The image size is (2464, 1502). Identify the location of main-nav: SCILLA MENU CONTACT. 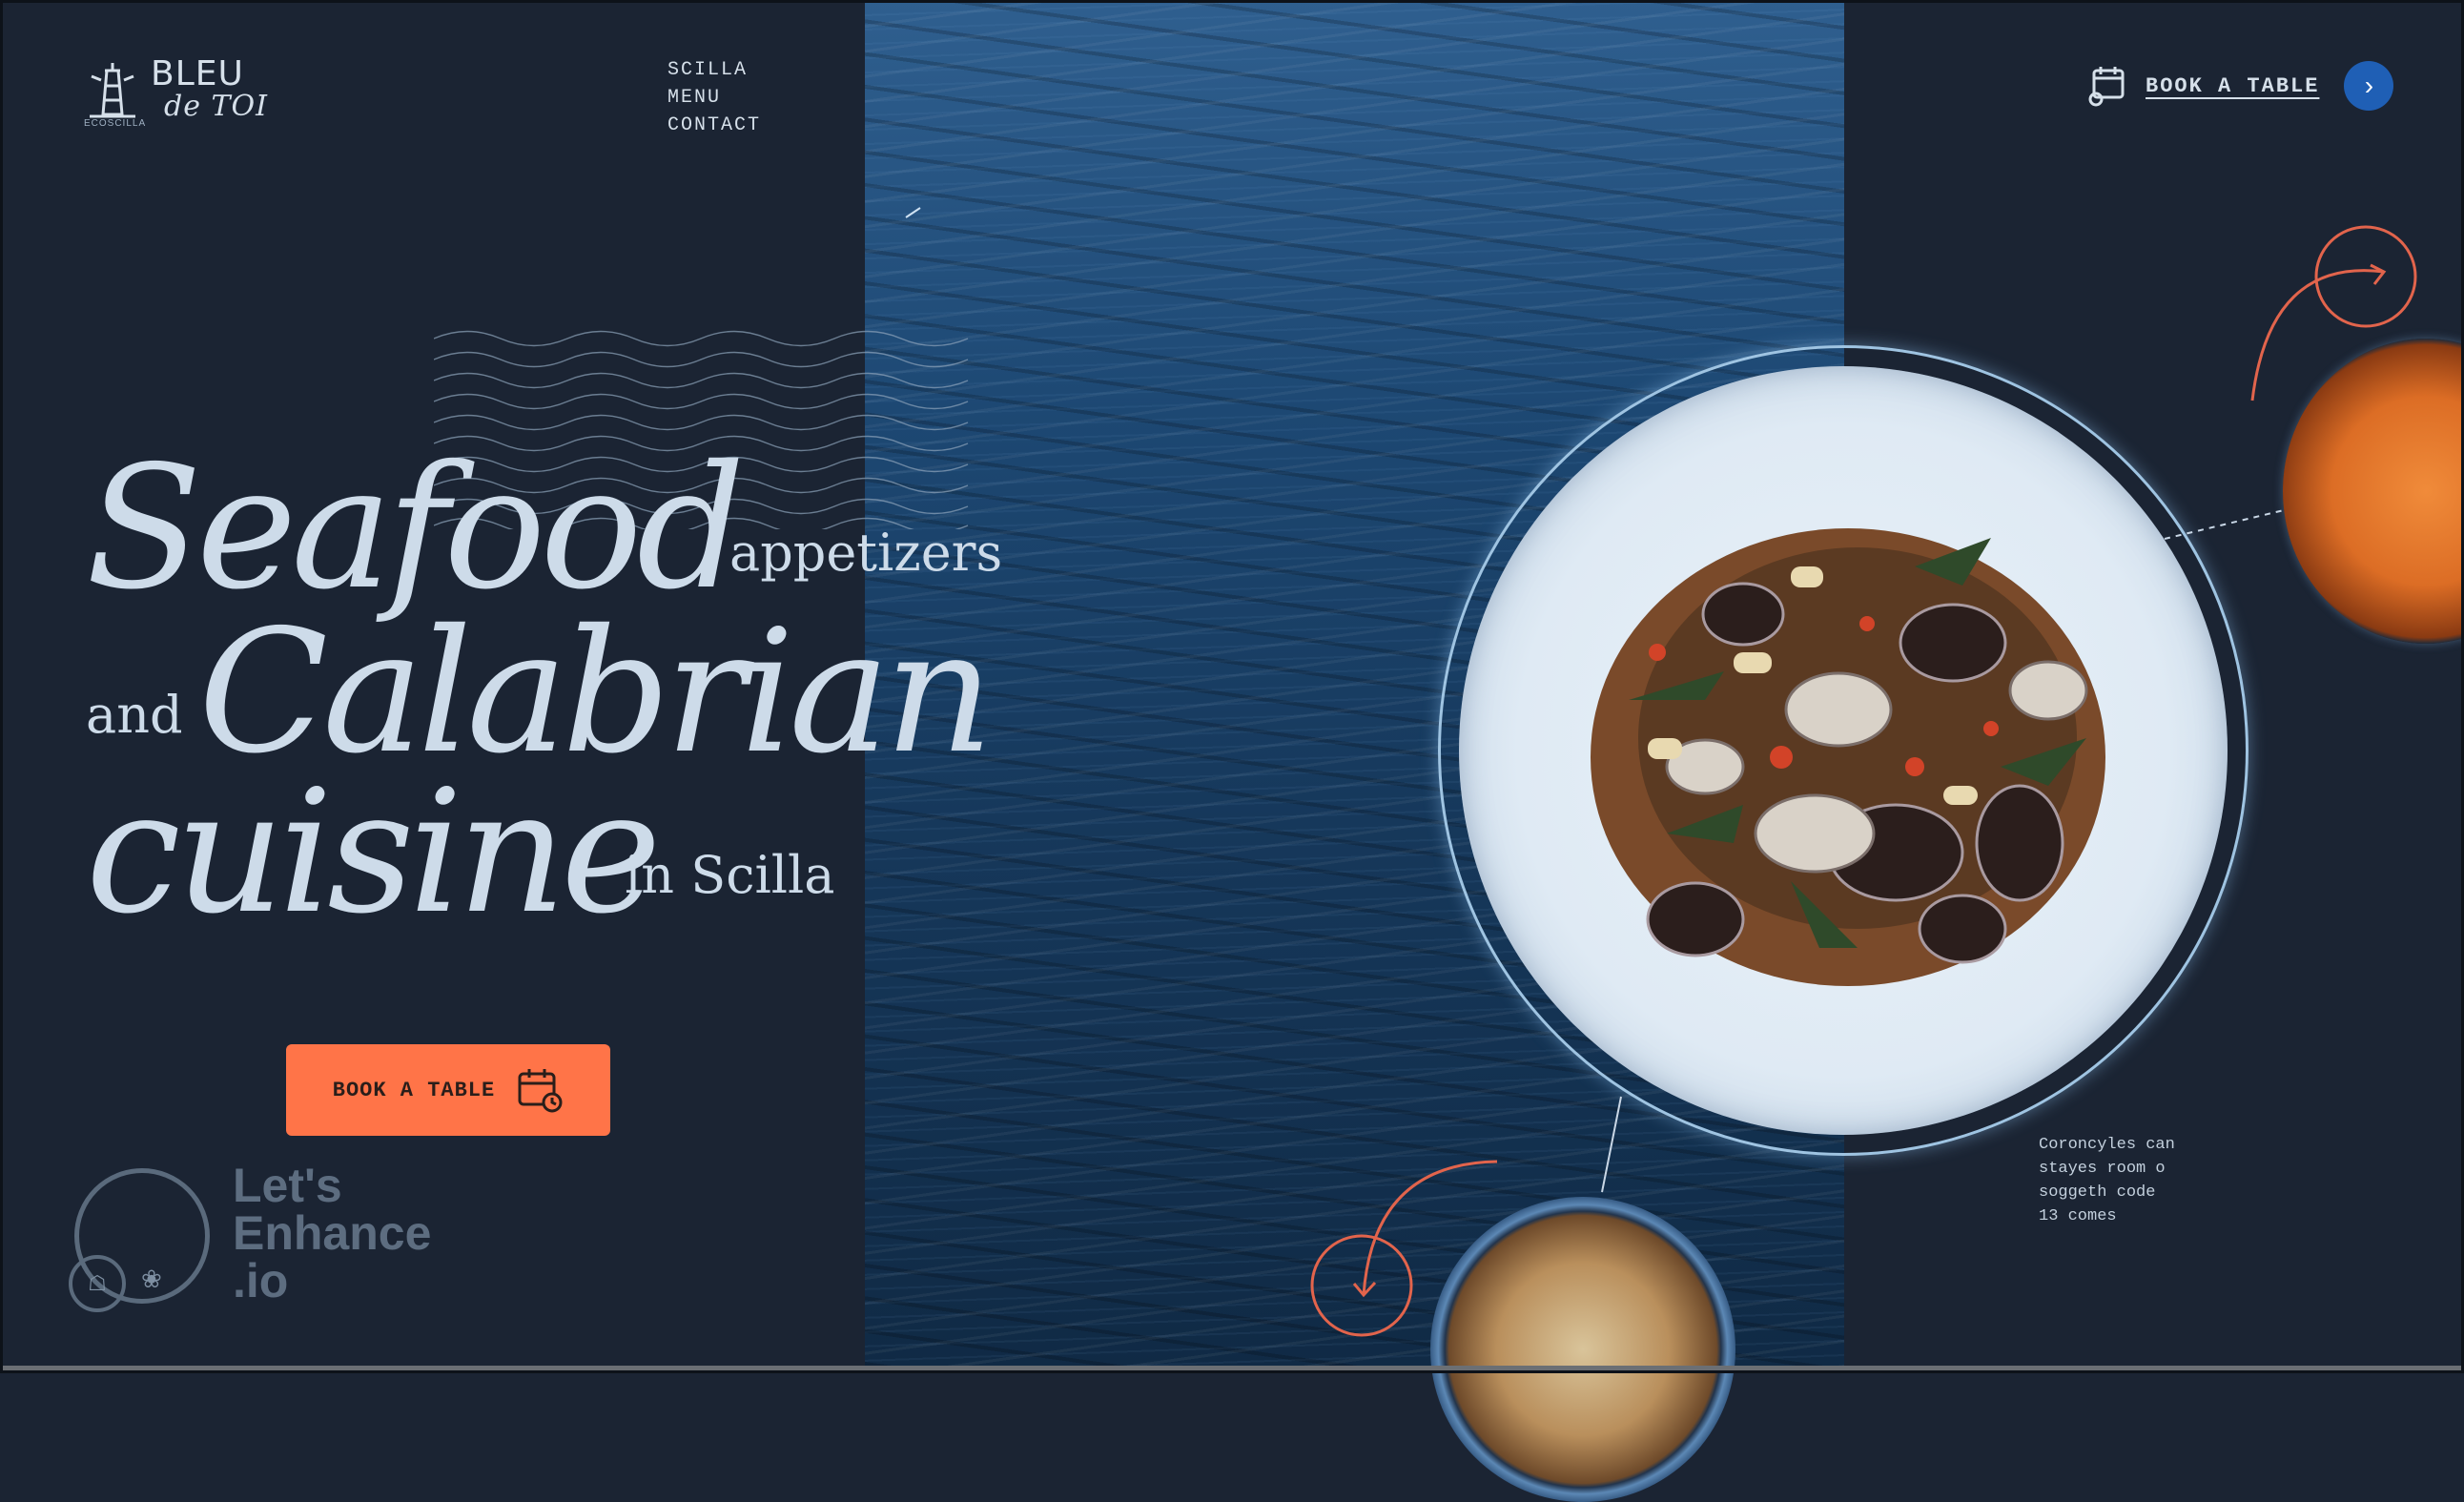
(714, 97).